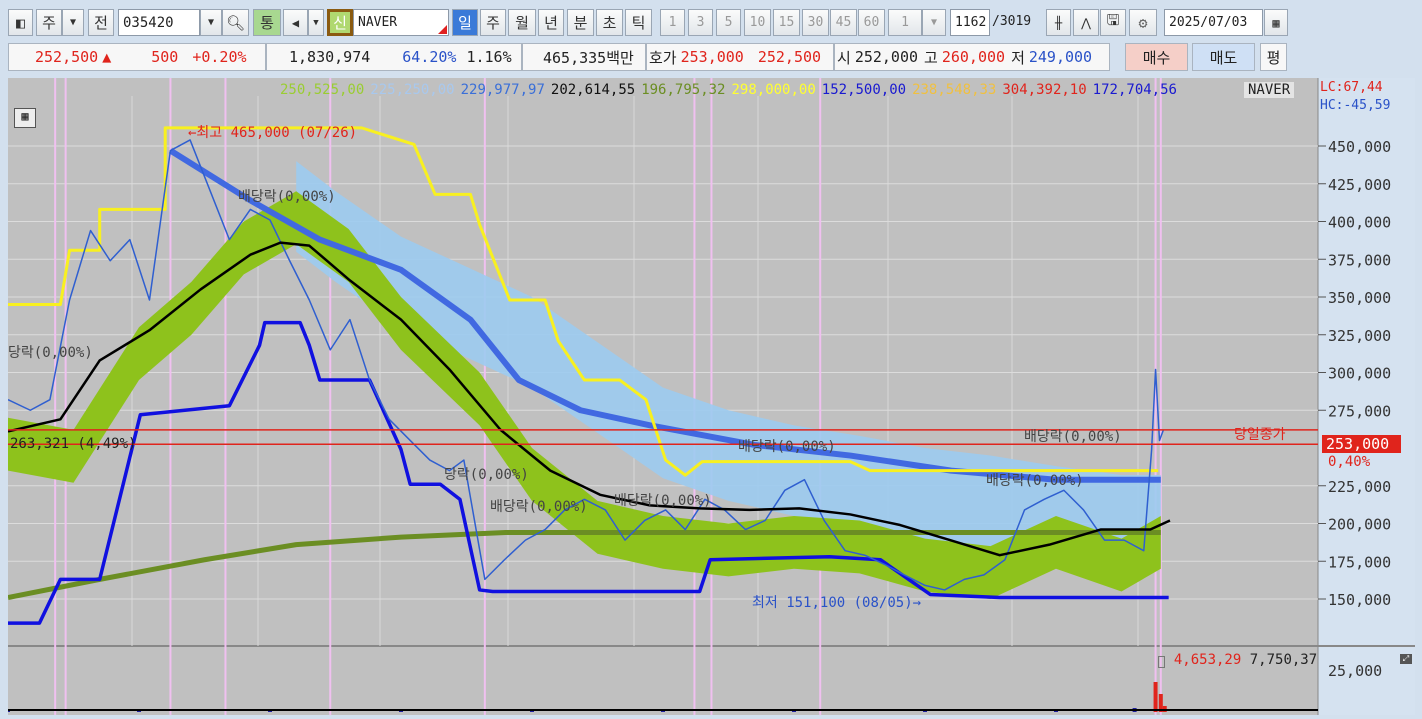 Image resolution: width=1422 pixels, height=719 pixels. Describe the element at coordinates (931, 57) in the screenshot. I see `high-label: 고` at that location.